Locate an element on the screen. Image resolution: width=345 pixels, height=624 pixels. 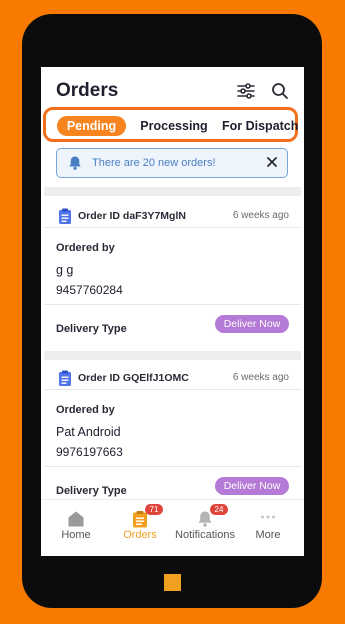
tab-for-dispatch: For Dispatch is located at coordinates (260, 126).